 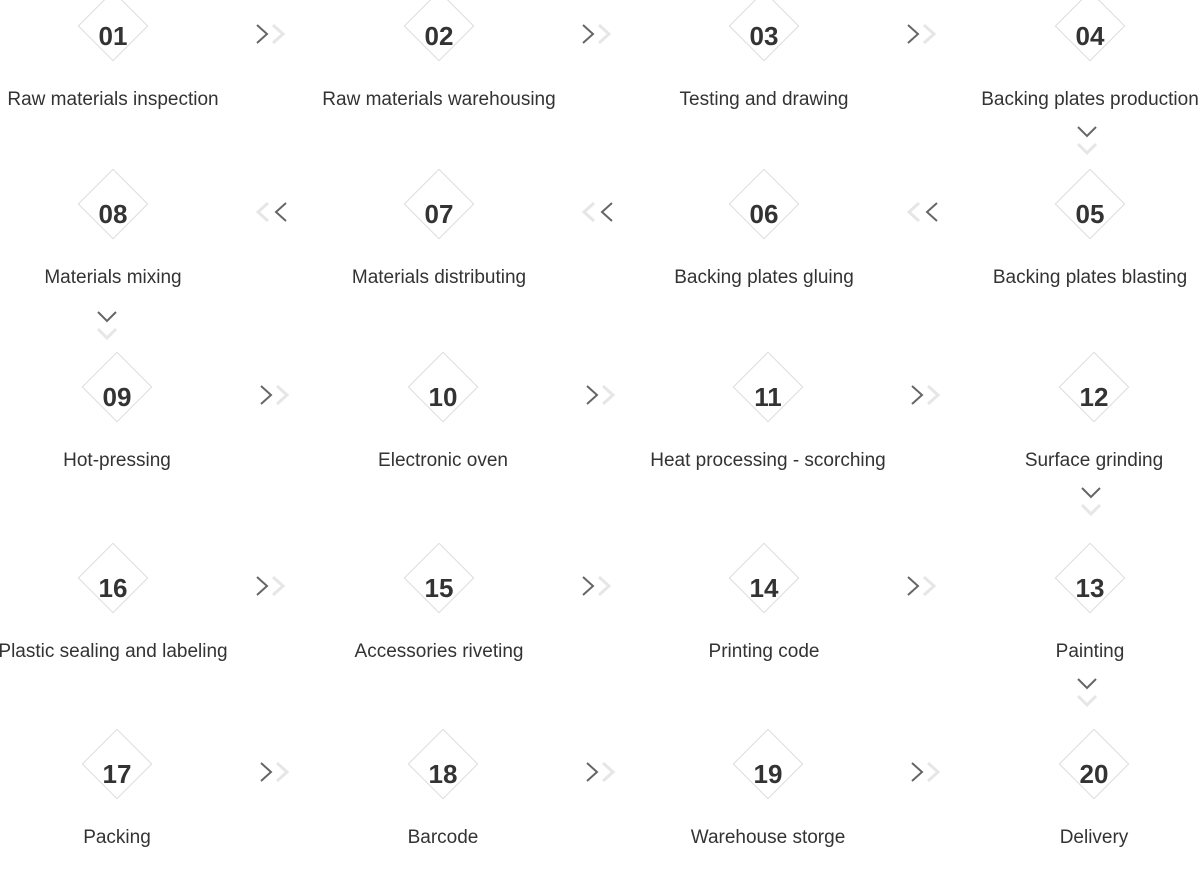 I want to click on process-step: 20 Delivery, so click(x=1077, y=798).